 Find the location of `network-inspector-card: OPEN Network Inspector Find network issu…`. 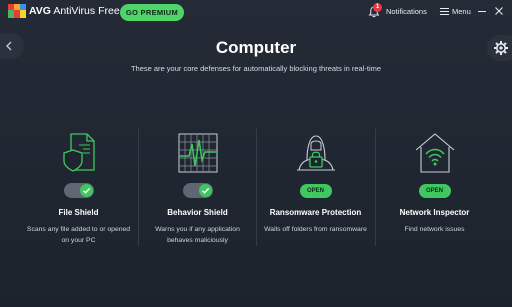

network-inspector-card: OPEN Network Inspector Find network issu… is located at coordinates (434, 189).